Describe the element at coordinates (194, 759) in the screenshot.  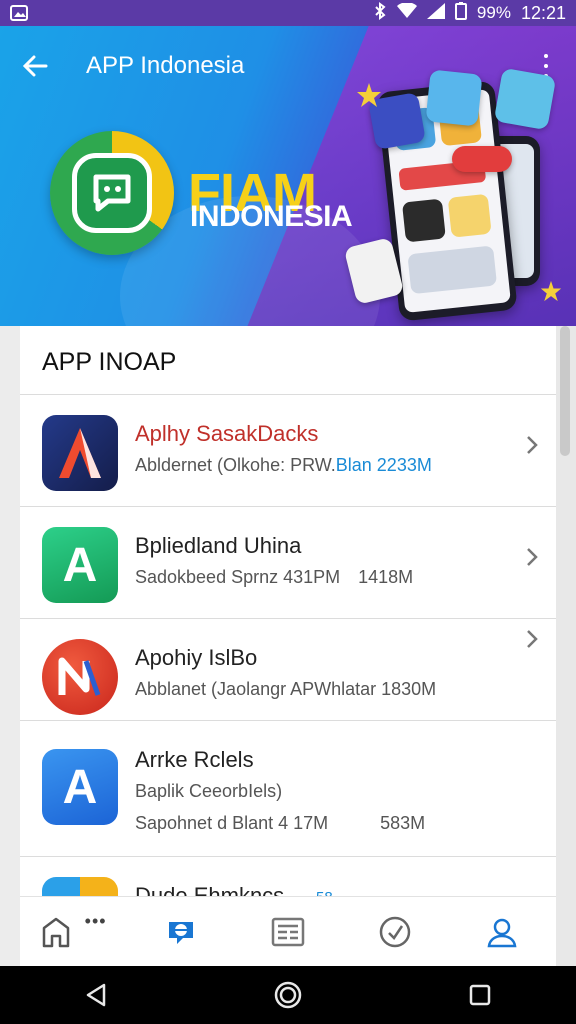
I see `app-name: Arrke Rclels` at that location.